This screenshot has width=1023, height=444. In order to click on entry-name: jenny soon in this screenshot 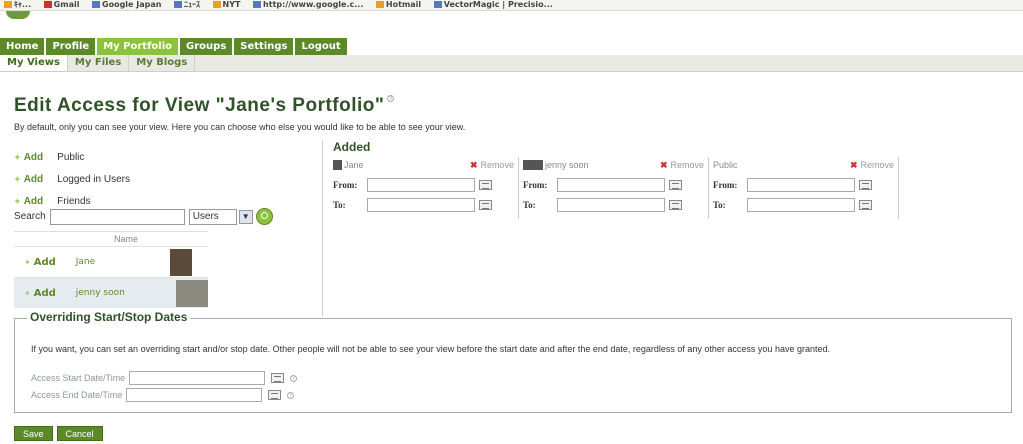, I will do `click(567, 164)`.